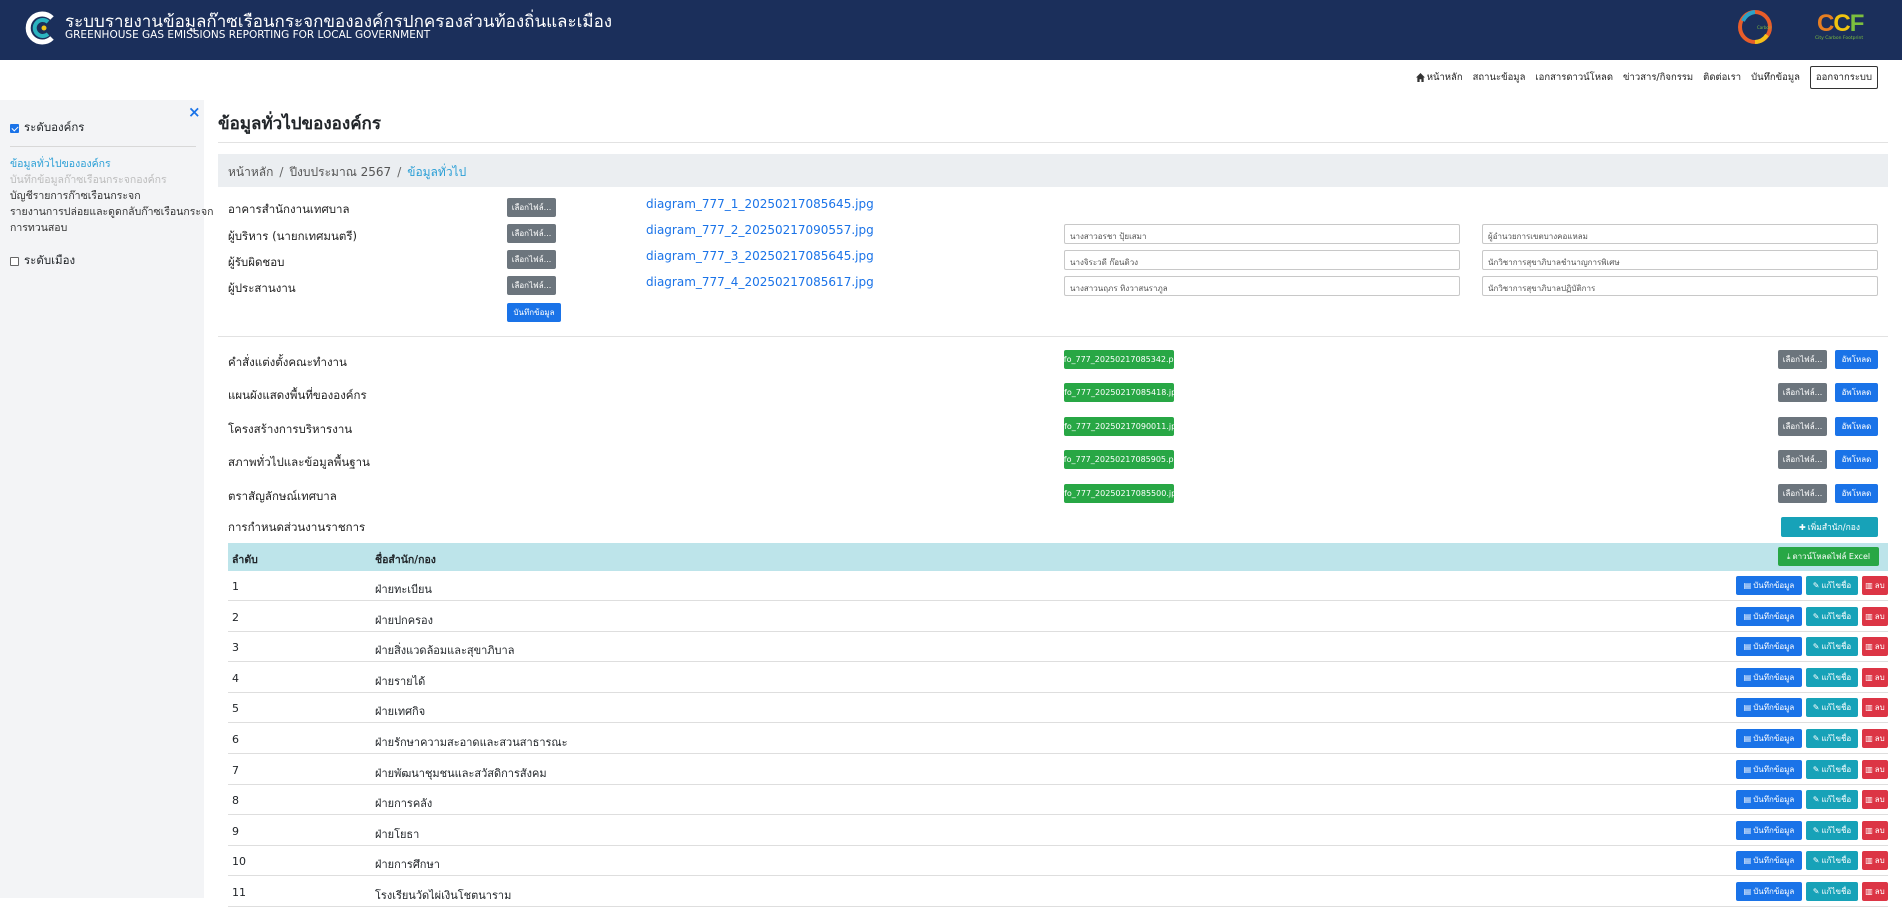 The image size is (1902, 907). What do you see at coordinates (42, 261) in the screenshot?
I see `city-level-checkbox: ระดับเมือง` at bounding box center [42, 261].